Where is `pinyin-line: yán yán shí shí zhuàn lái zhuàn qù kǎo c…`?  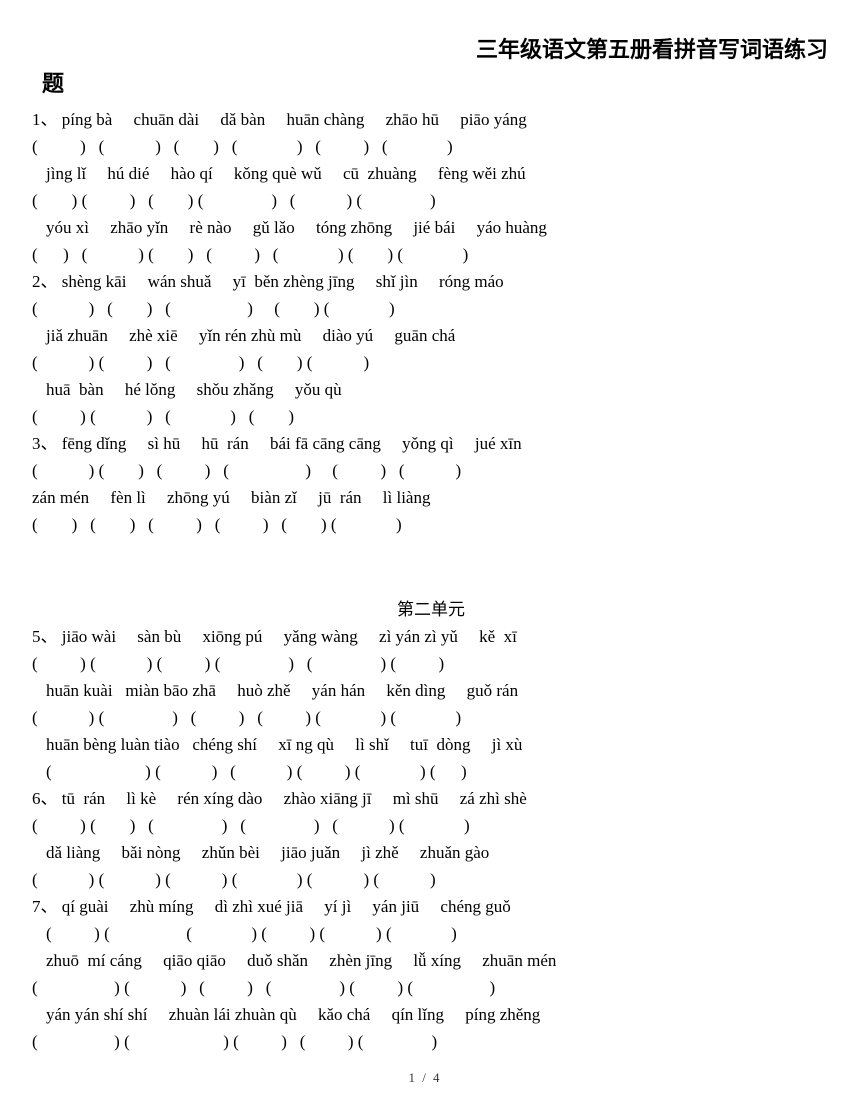 pinyin-line: yán yán shí shí zhuàn lái zhuàn qù kǎo c… is located at coordinates (293, 1014).